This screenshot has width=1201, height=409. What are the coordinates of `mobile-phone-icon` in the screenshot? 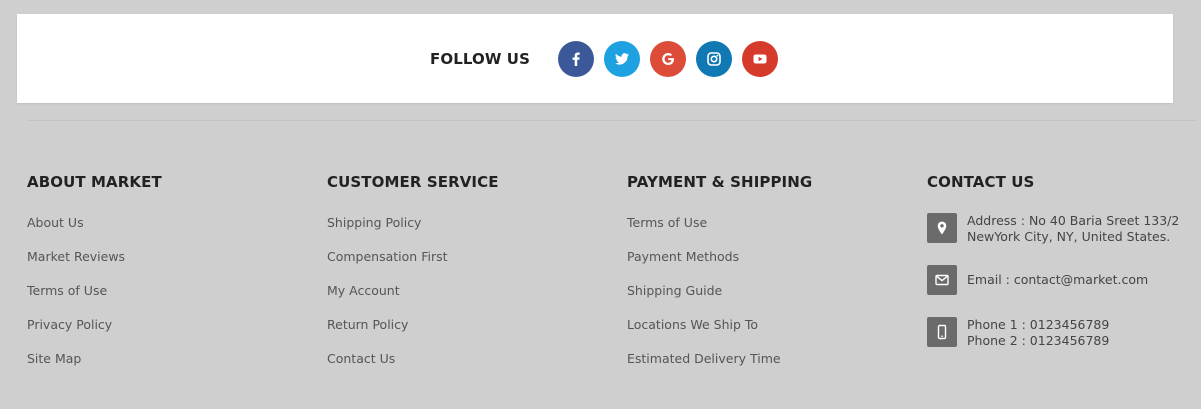 It's located at (942, 332).